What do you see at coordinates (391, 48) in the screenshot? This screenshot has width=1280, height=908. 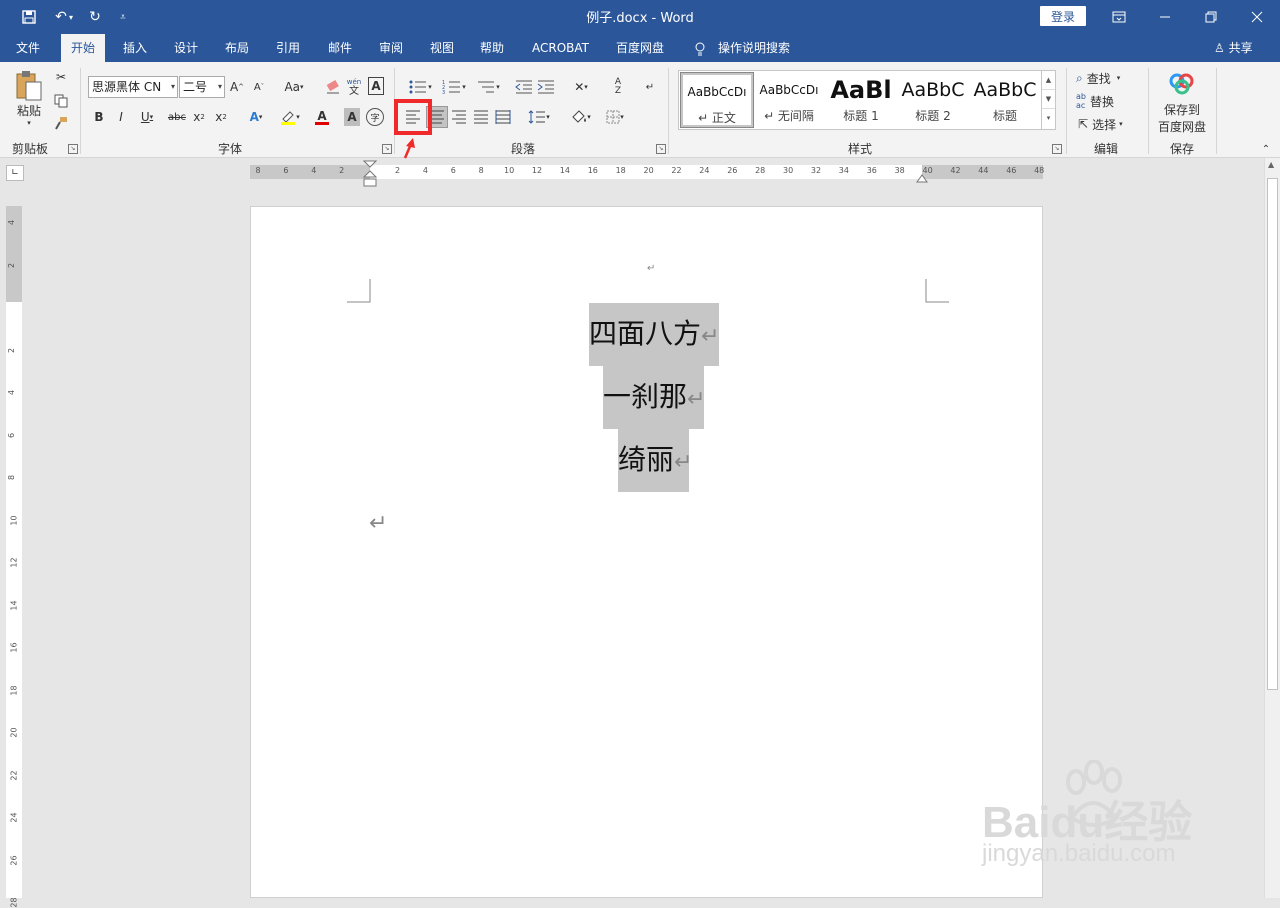 I see `tab-review: 审阅` at bounding box center [391, 48].